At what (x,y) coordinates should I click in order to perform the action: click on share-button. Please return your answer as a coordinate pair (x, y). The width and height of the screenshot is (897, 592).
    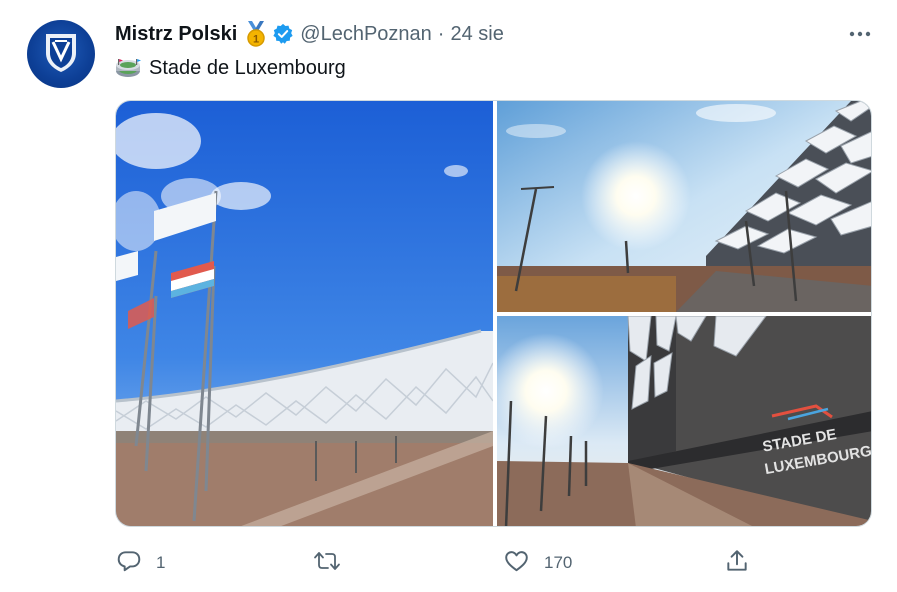
    Looking at the image, I should click on (737, 563).